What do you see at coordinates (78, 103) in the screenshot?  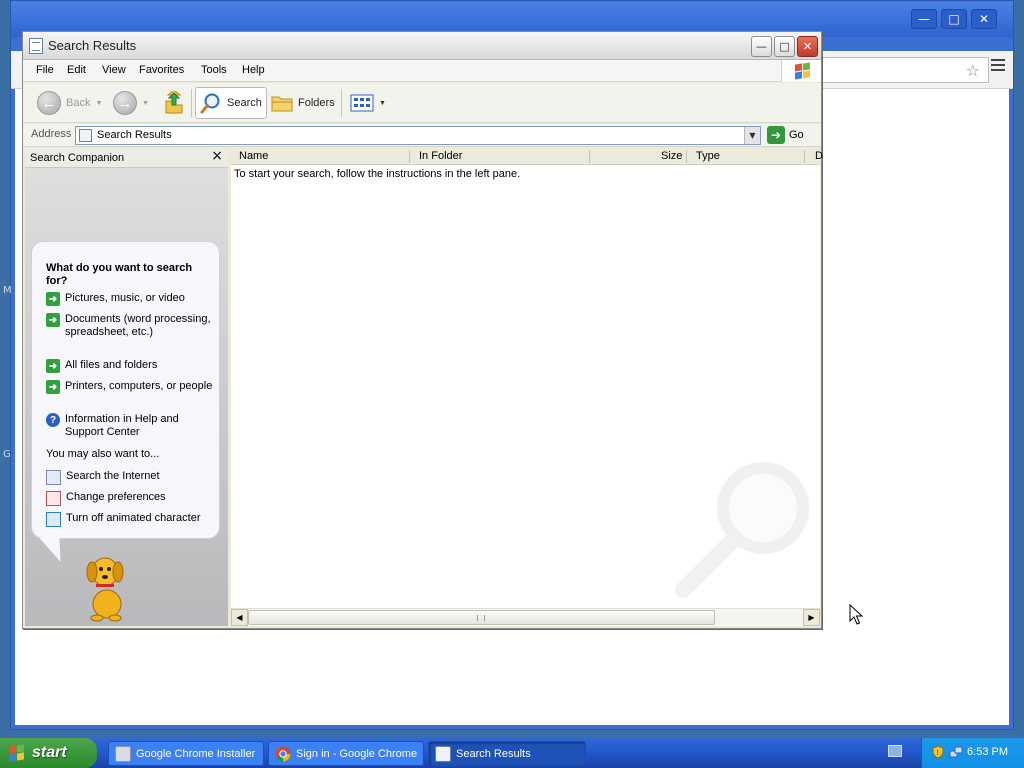 I see `back-label: Back` at bounding box center [78, 103].